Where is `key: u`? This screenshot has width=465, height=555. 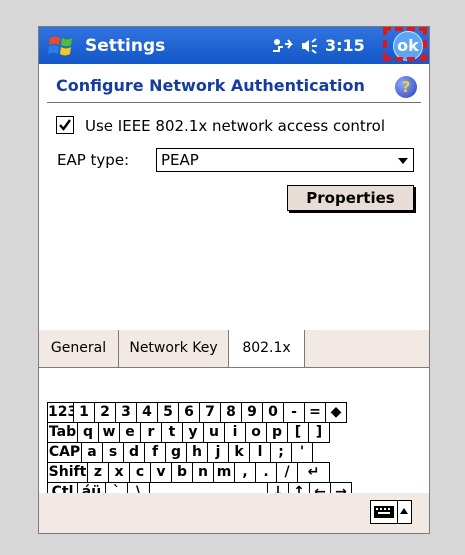 key: u is located at coordinates (214, 432).